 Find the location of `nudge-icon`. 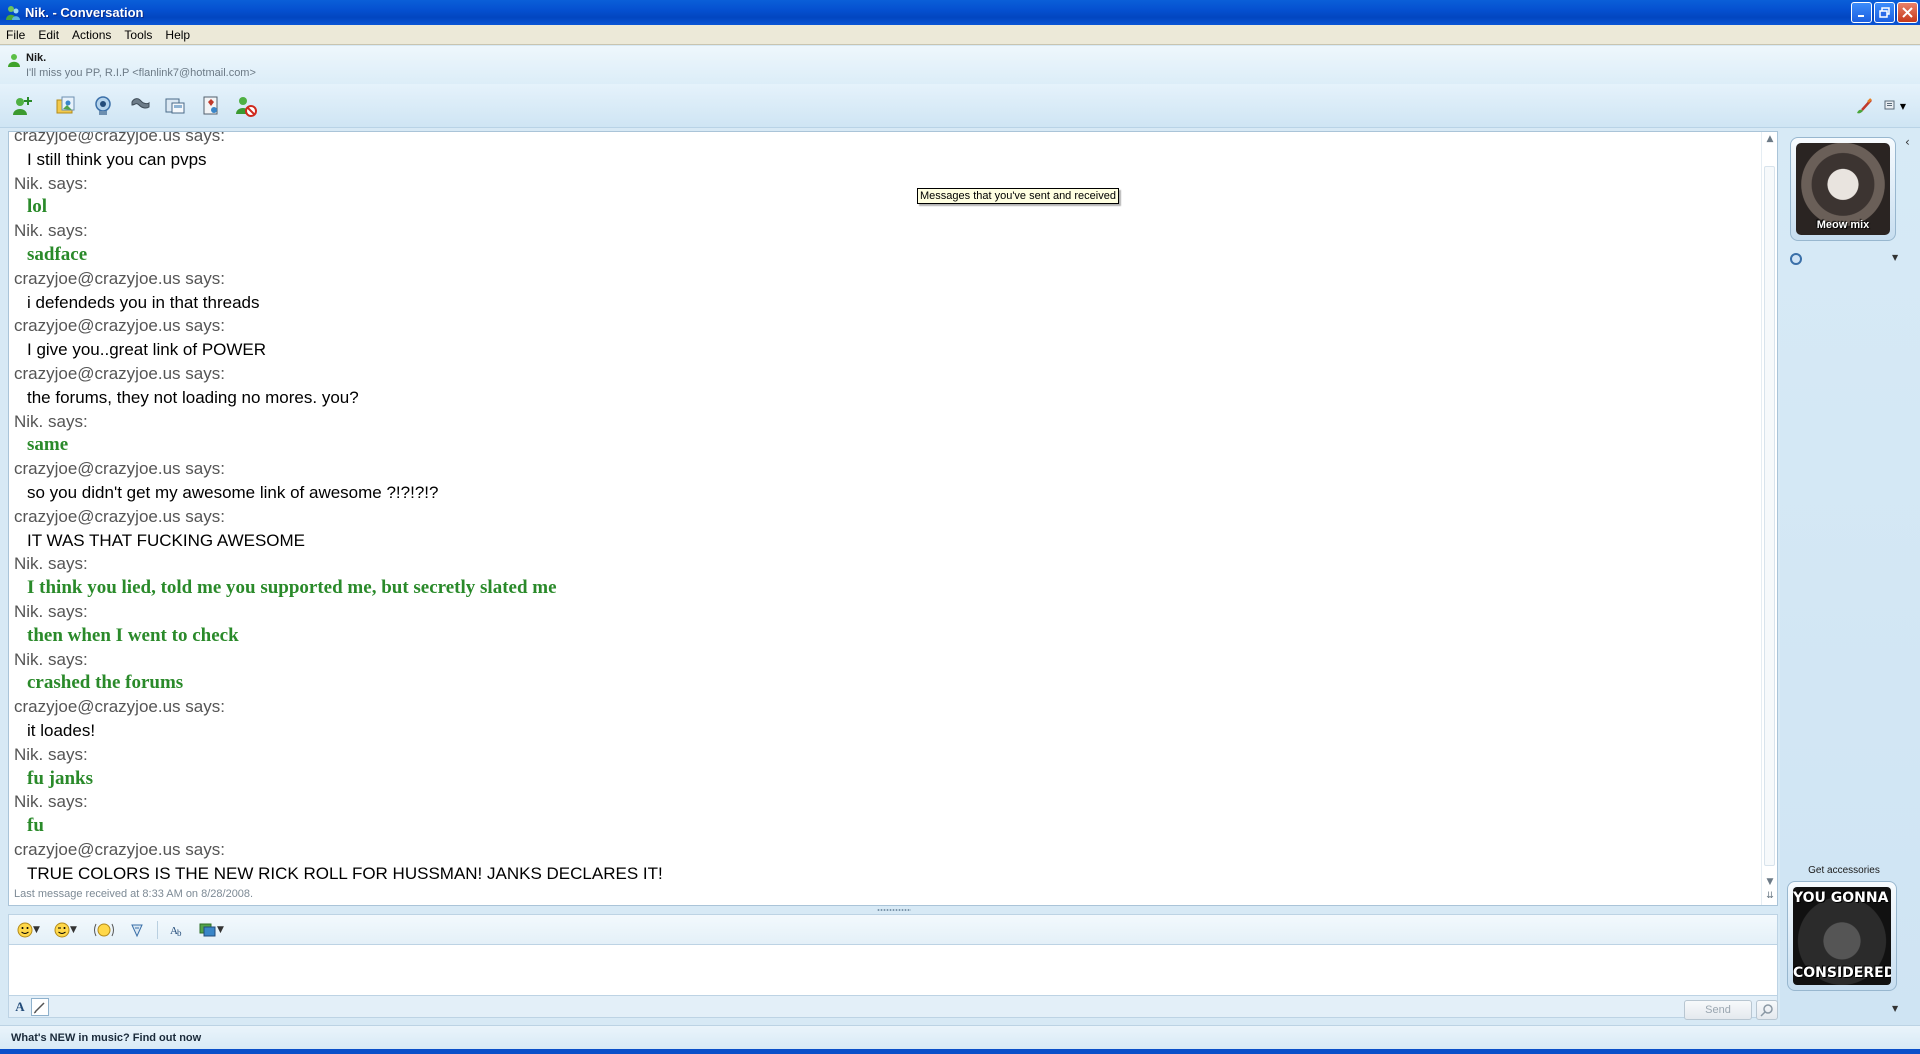

nudge-icon is located at coordinates (137, 931).